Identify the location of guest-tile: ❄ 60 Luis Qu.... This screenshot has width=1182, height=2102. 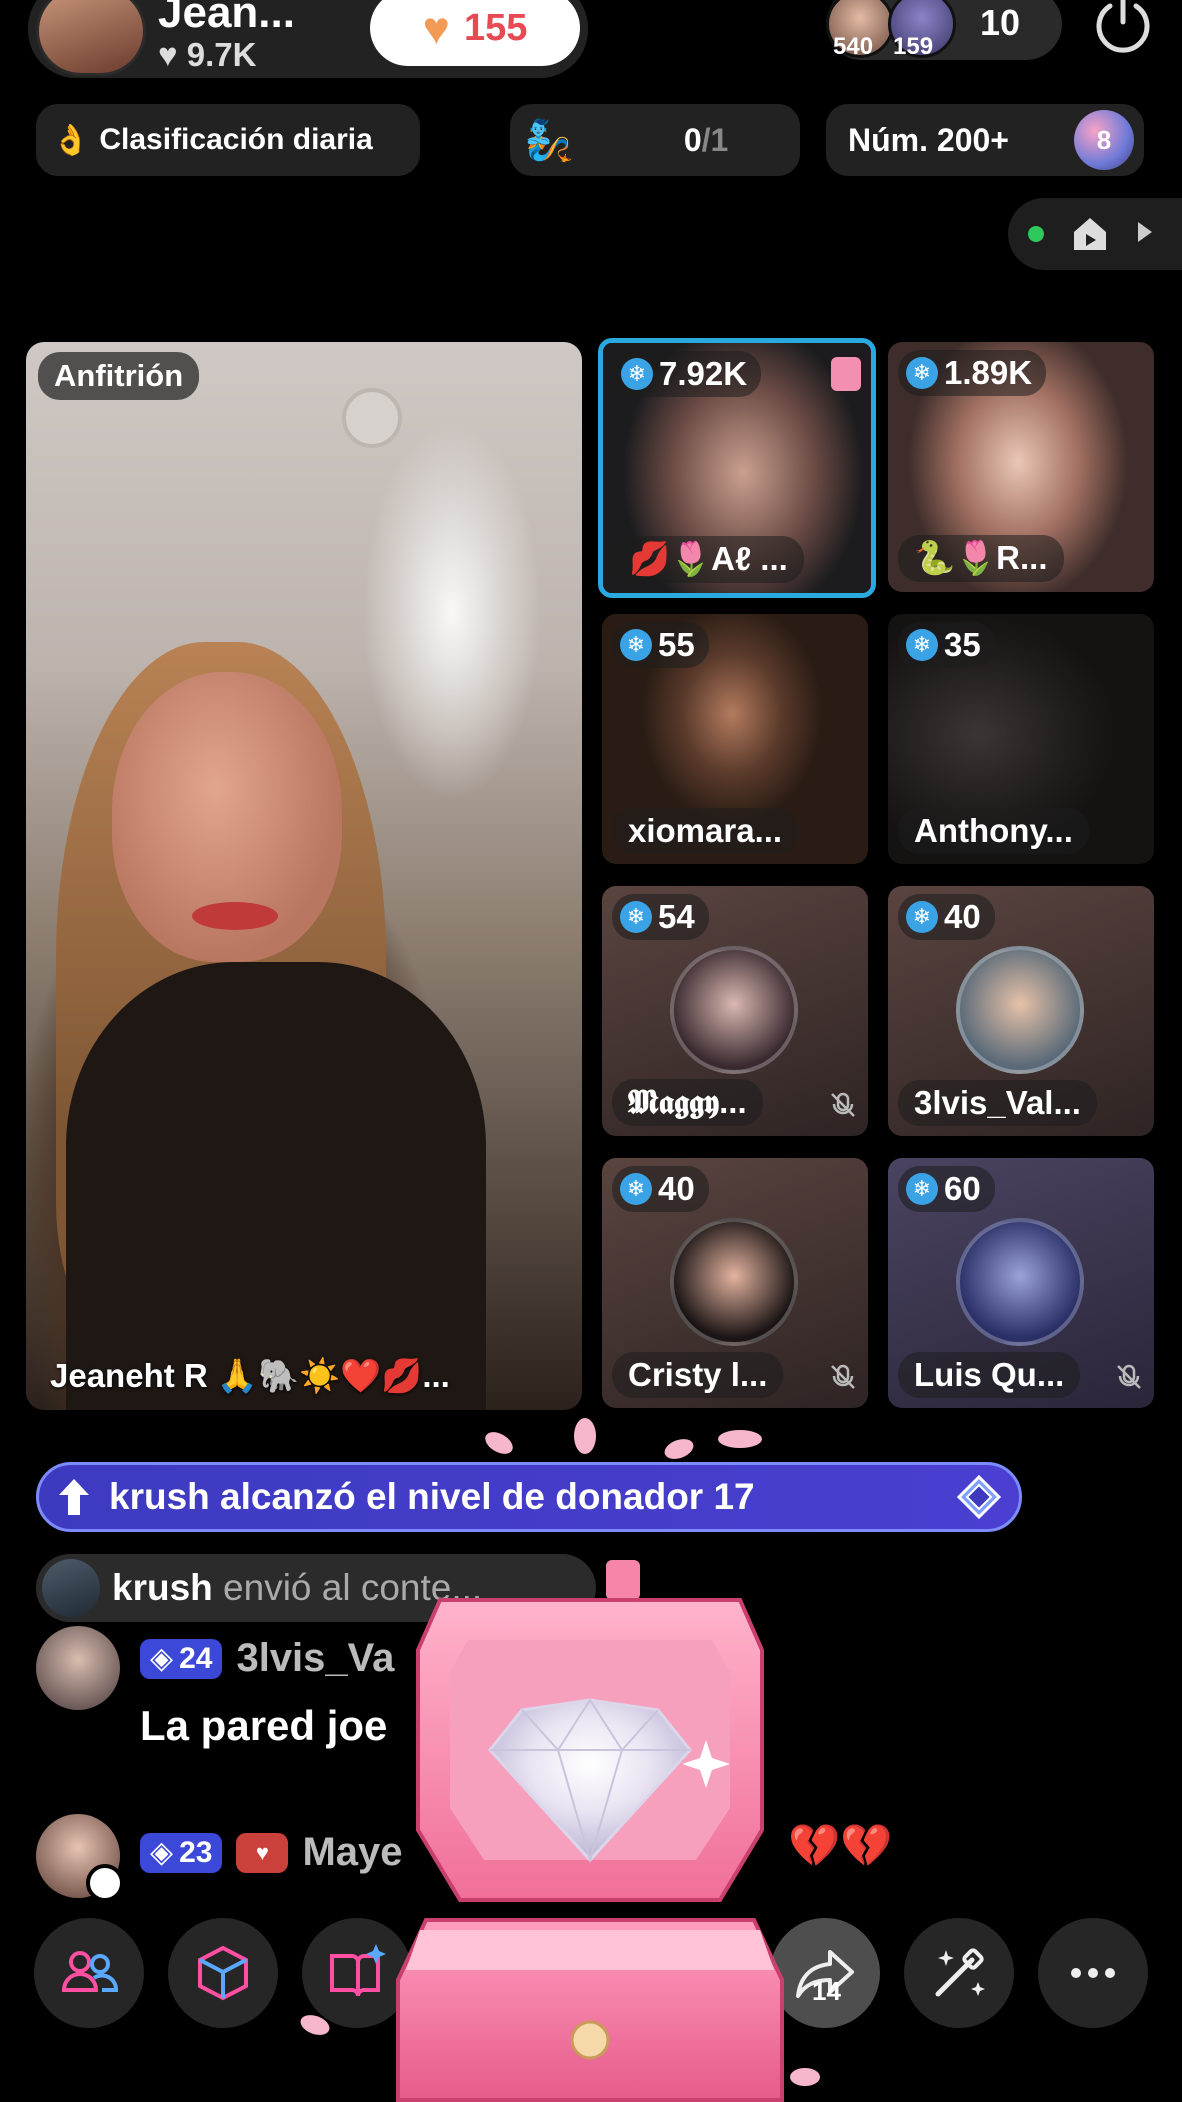
(1021, 1283).